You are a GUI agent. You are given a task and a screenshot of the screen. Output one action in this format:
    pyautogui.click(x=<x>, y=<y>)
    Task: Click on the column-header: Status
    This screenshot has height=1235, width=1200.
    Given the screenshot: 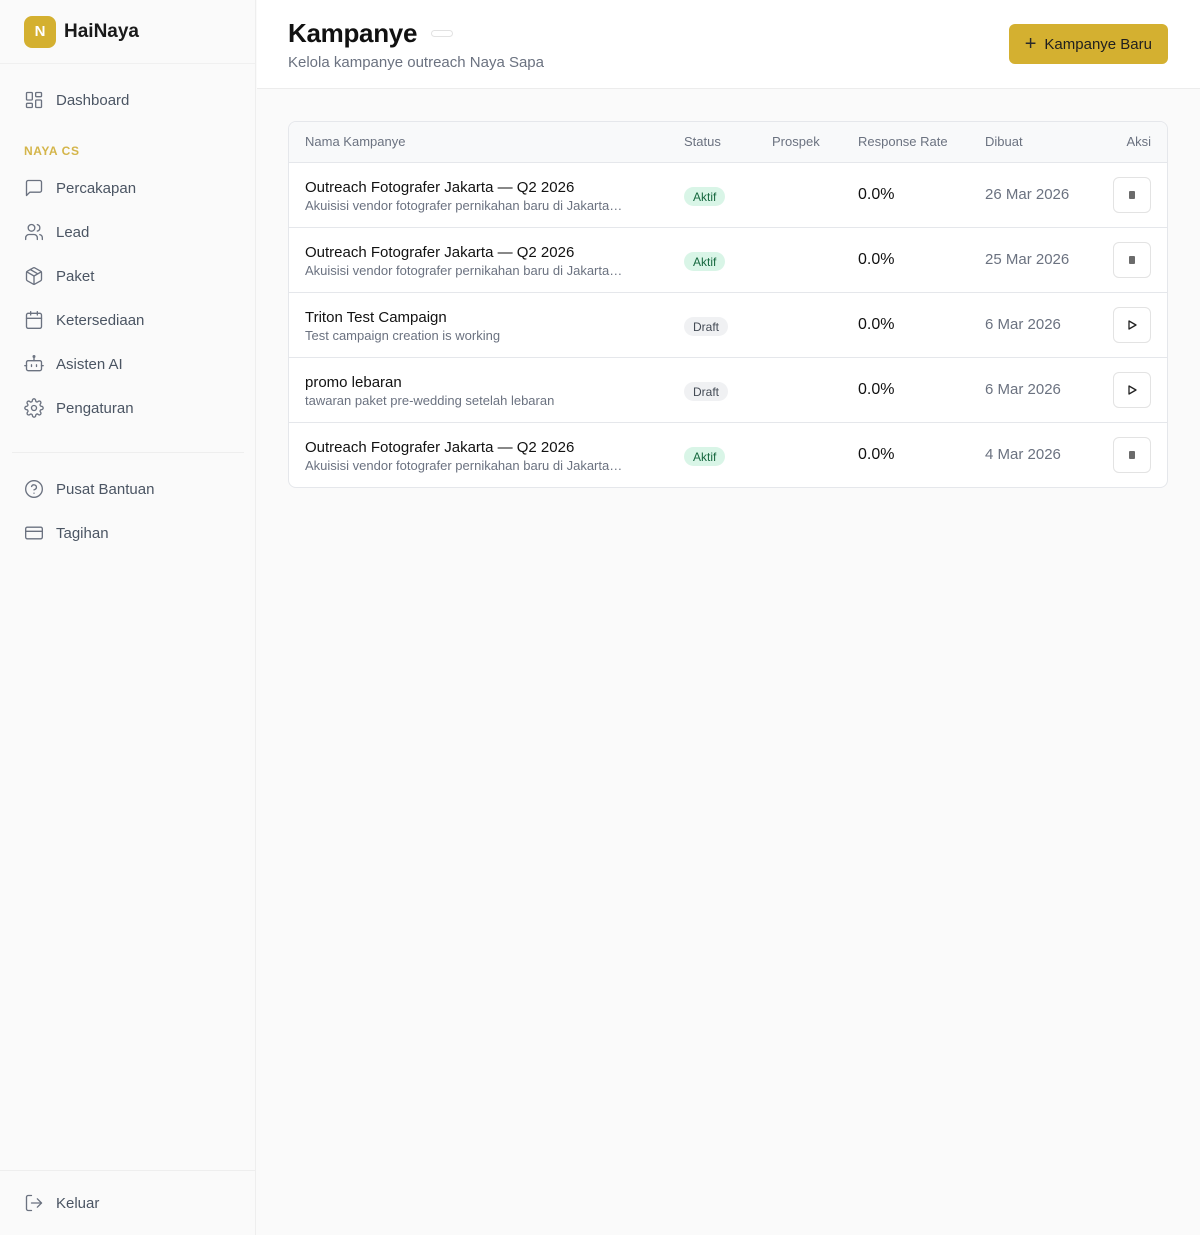 What is the action you would take?
    pyautogui.click(x=702, y=141)
    